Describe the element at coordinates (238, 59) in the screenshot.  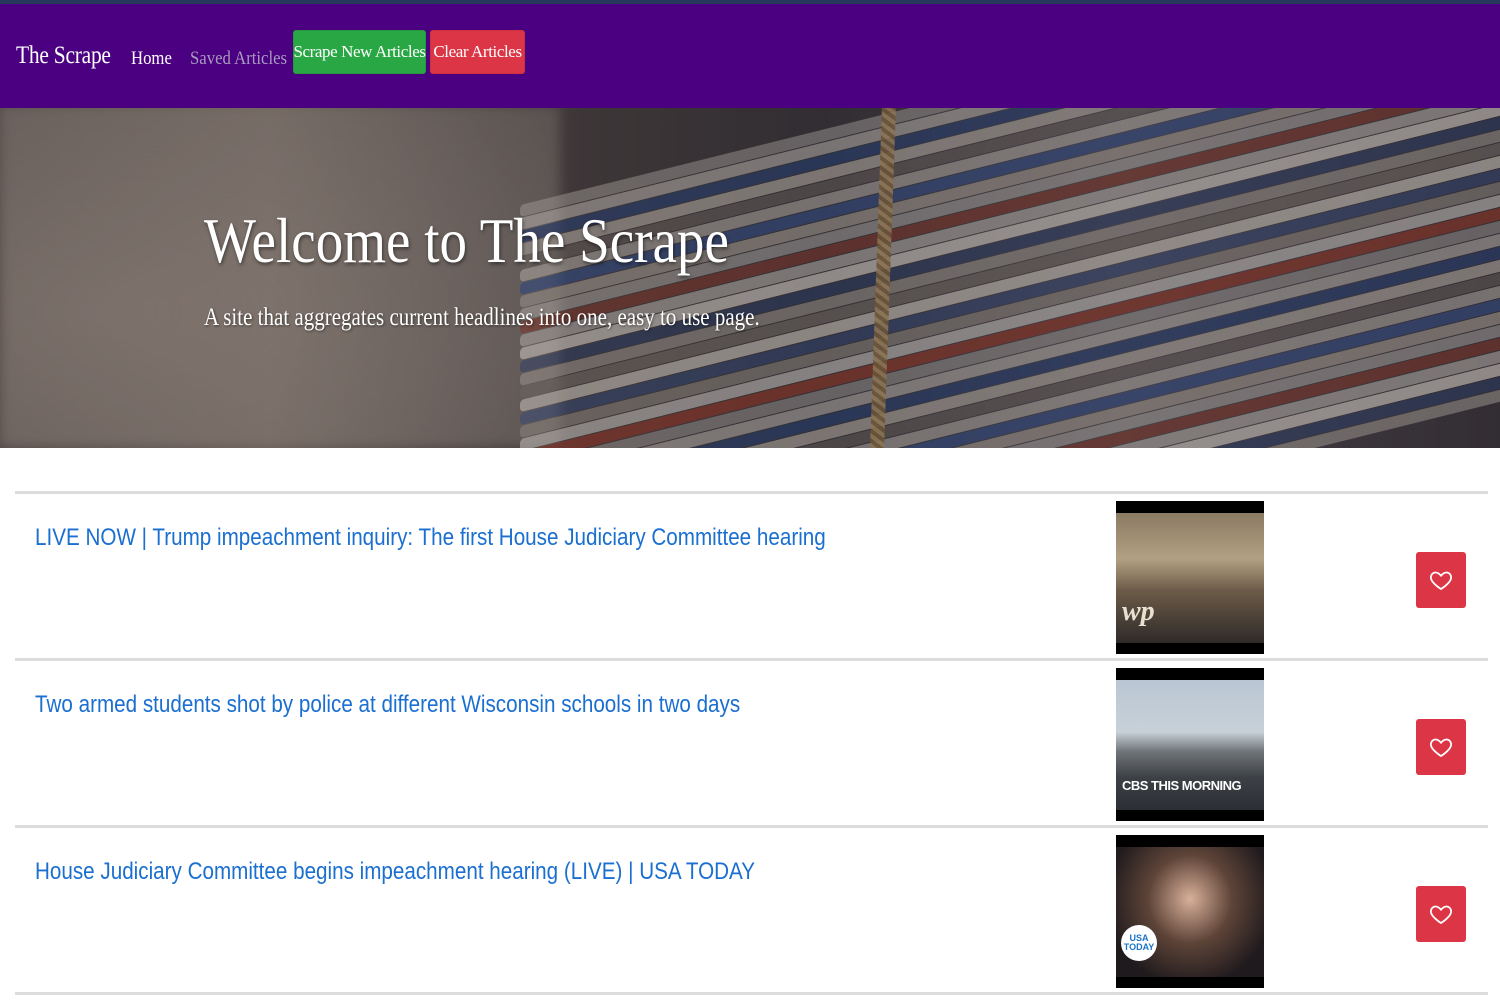
I see `nav-saved-articles-link: Saved Articles` at that location.